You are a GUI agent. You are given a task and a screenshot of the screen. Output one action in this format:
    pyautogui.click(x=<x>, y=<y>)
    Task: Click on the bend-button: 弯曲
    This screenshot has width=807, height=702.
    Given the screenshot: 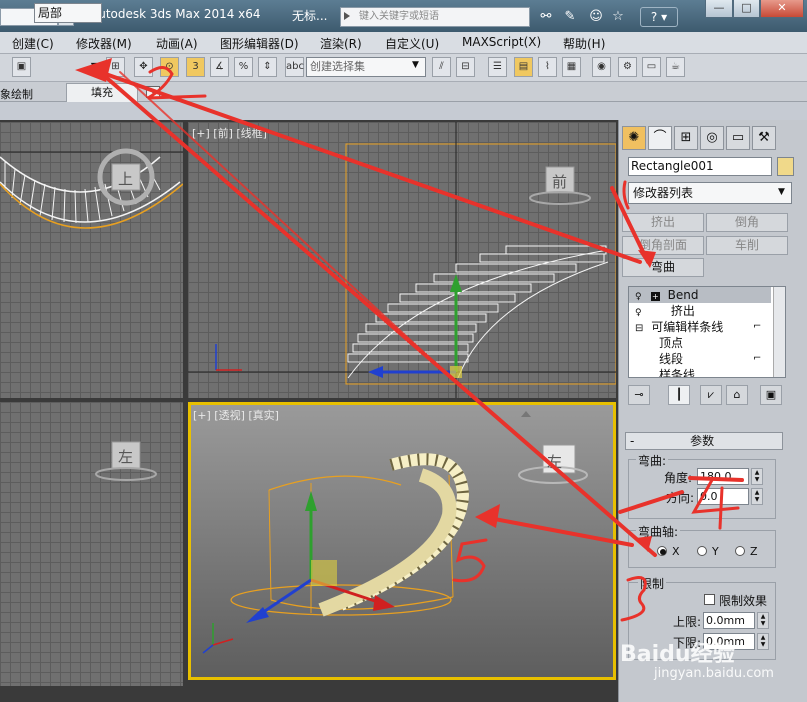 What is the action you would take?
    pyautogui.click(x=663, y=267)
    